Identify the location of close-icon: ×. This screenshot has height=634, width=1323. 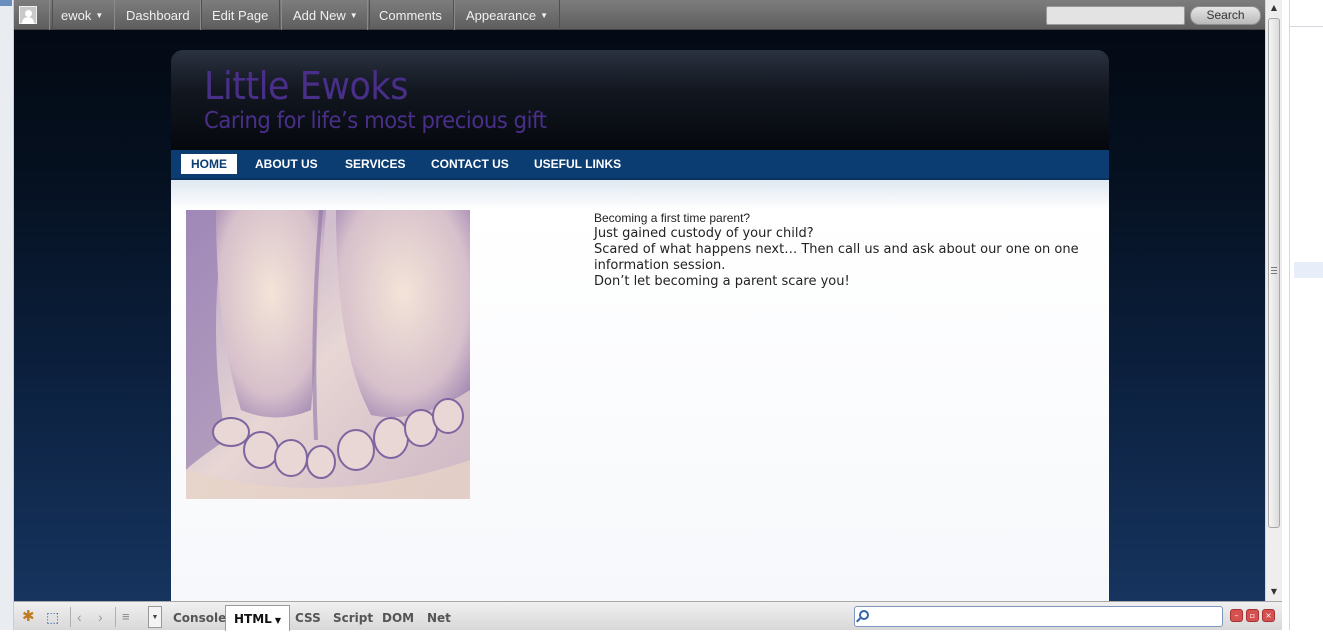
(1268, 615).